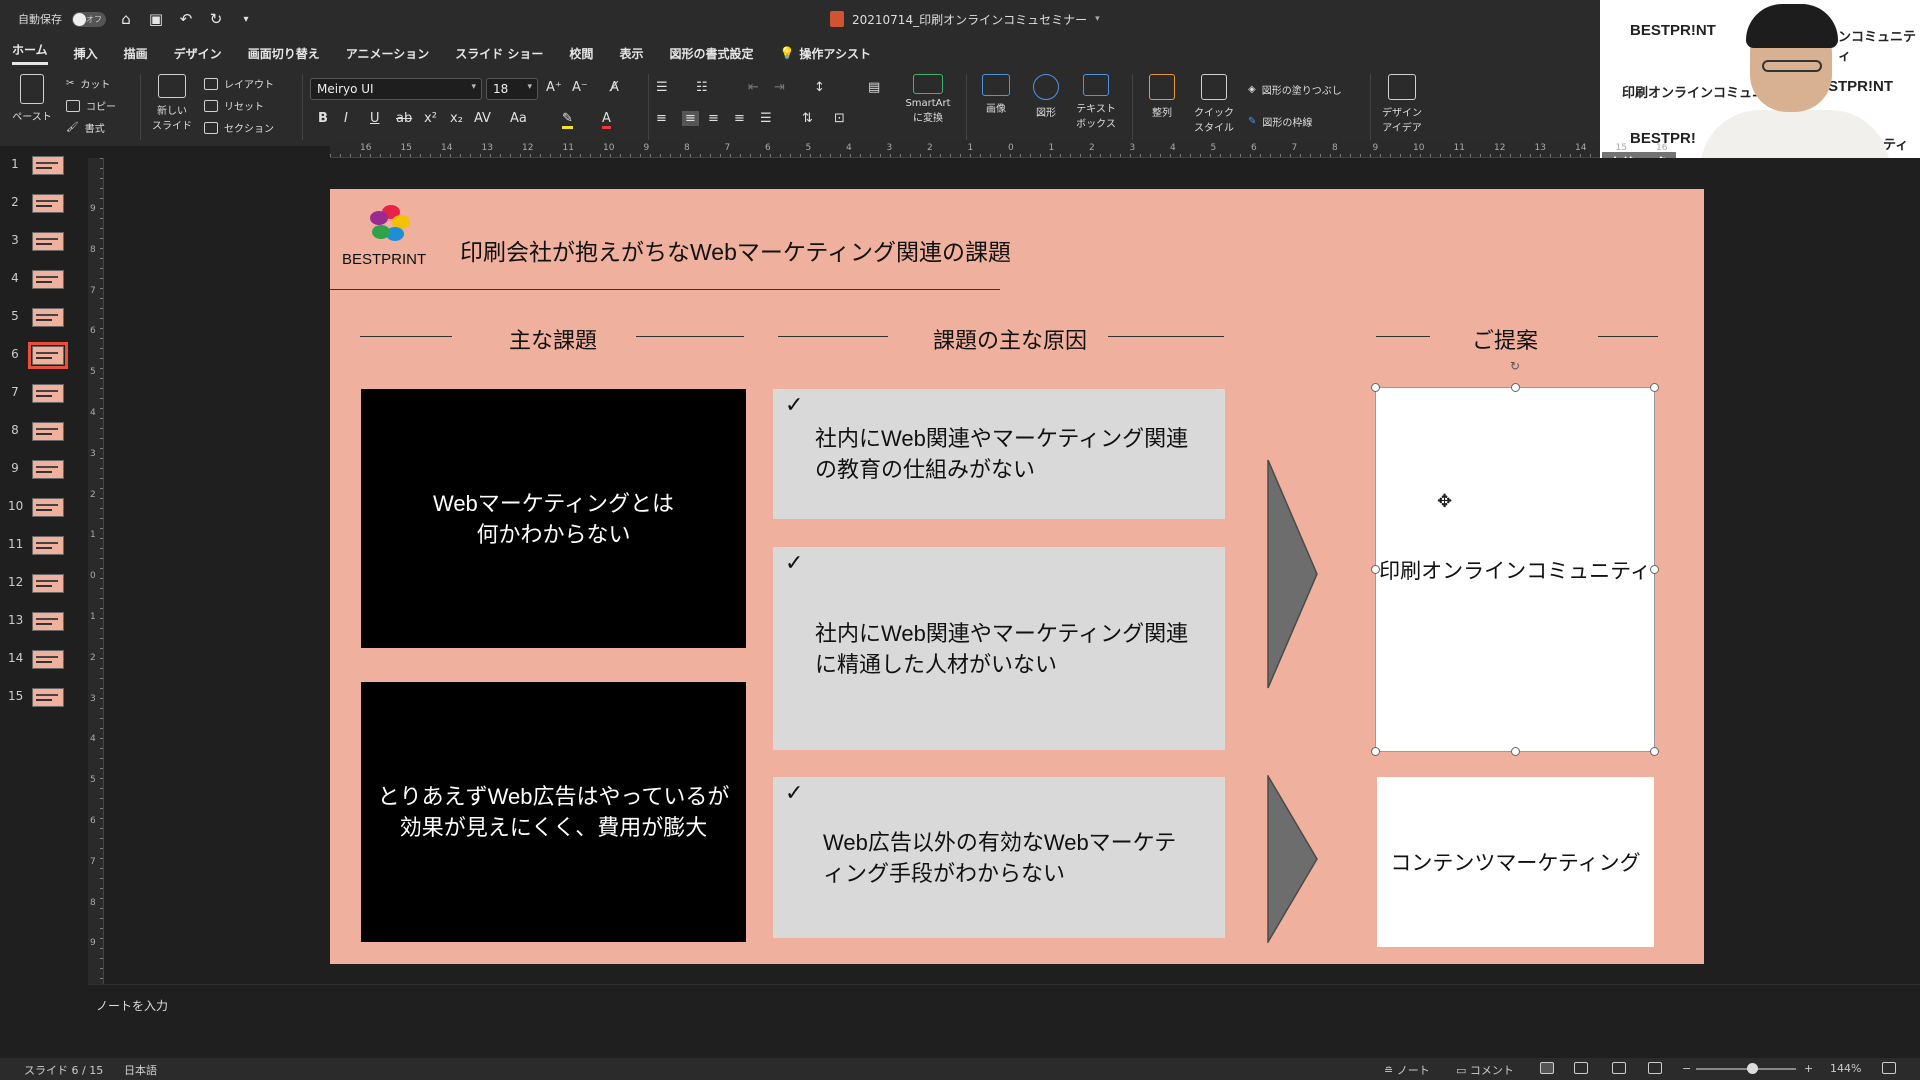 The height and width of the screenshot is (1080, 1920). Describe the element at coordinates (735, 250) in the screenshot. I see `slide-title: 印刷会社が抱えがちなWebマーケティング関連の課題` at that location.